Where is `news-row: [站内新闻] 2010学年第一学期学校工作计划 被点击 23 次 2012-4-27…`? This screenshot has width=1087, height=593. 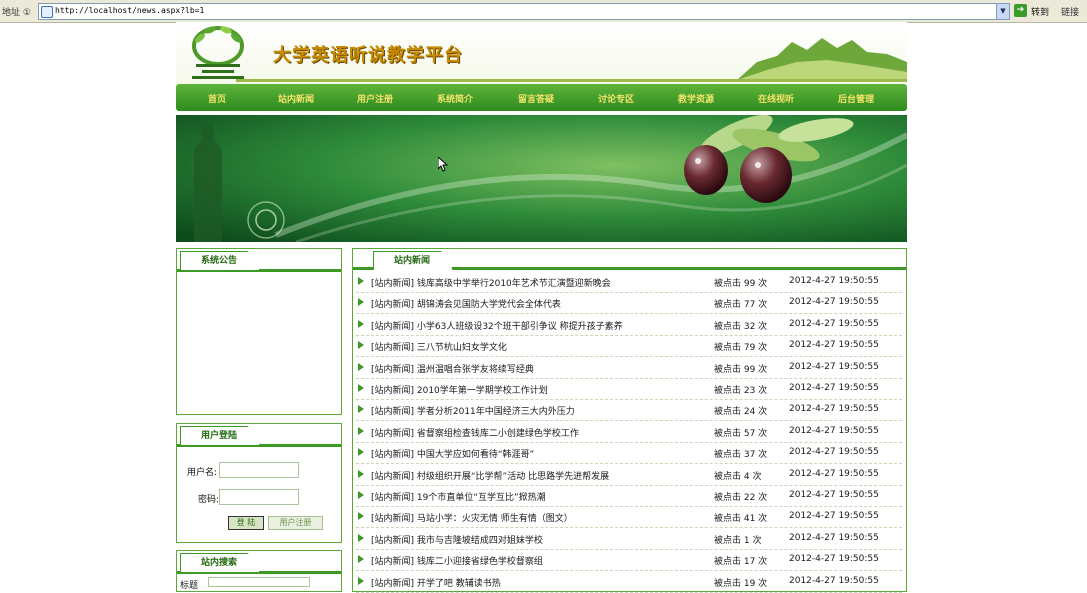 news-row: [站内新闻] 2010学年第一学期学校工作计划 被点击 23 次 2012-4-27… is located at coordinates (629, 389).